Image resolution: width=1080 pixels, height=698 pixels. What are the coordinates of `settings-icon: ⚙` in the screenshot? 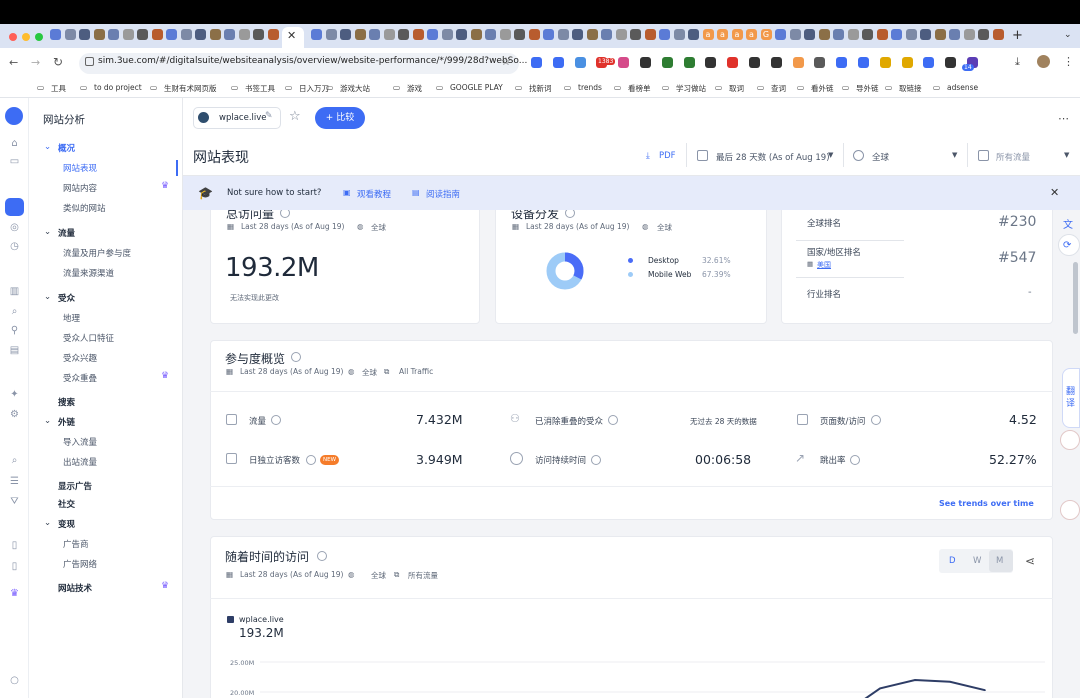 It's located at (14, 414).